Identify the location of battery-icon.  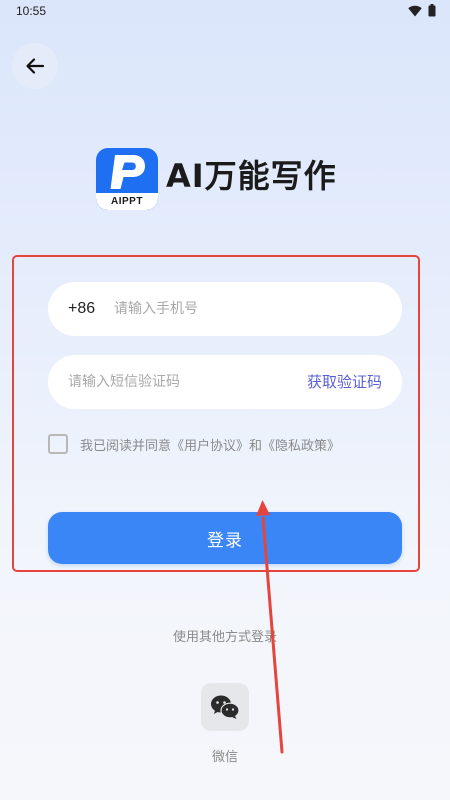
(432, 10).